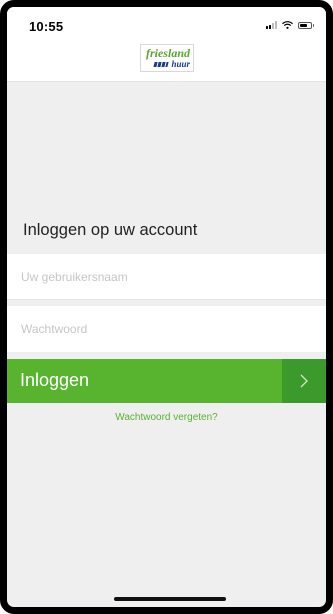 The height and width of the screenshot is (614, 333). What do you see at coordinates (46, 26) in the screenshot?
I see `status-time: 10:55` at bounding box center [46, 26].